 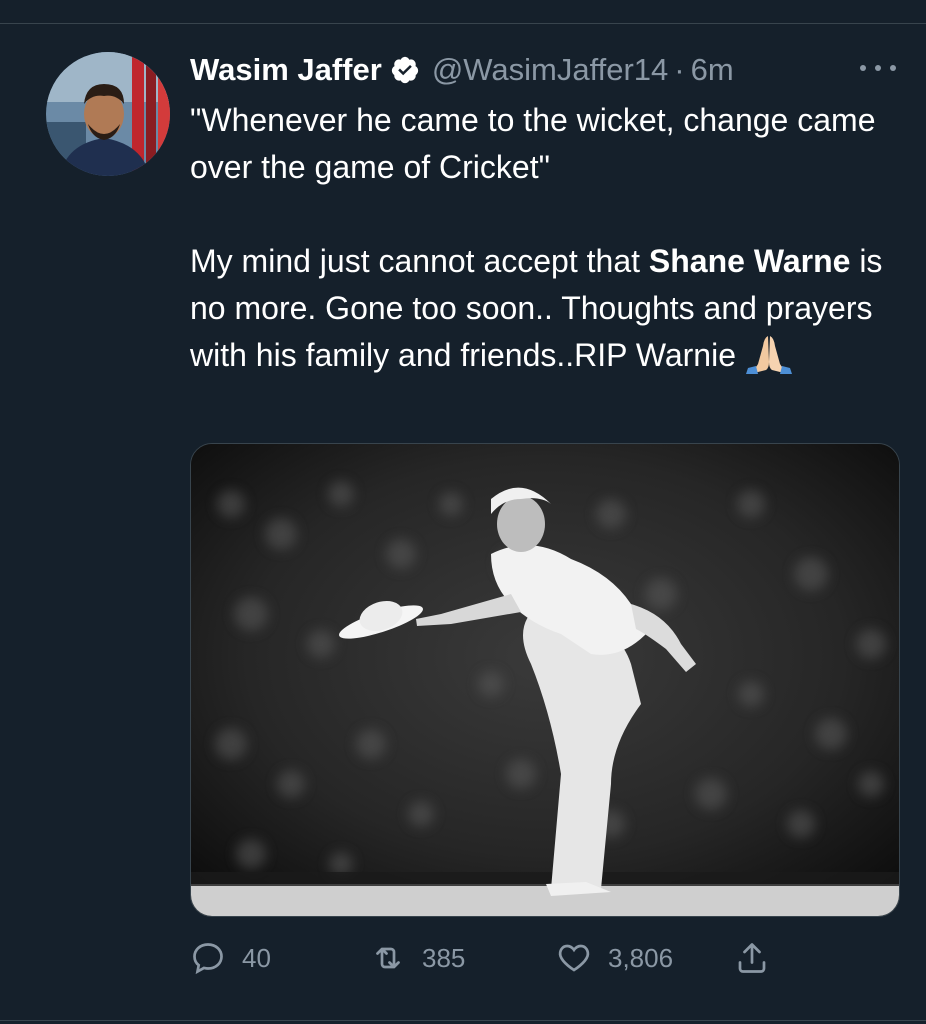 I want to click on more-options-icon, so click(x=878, y=68).